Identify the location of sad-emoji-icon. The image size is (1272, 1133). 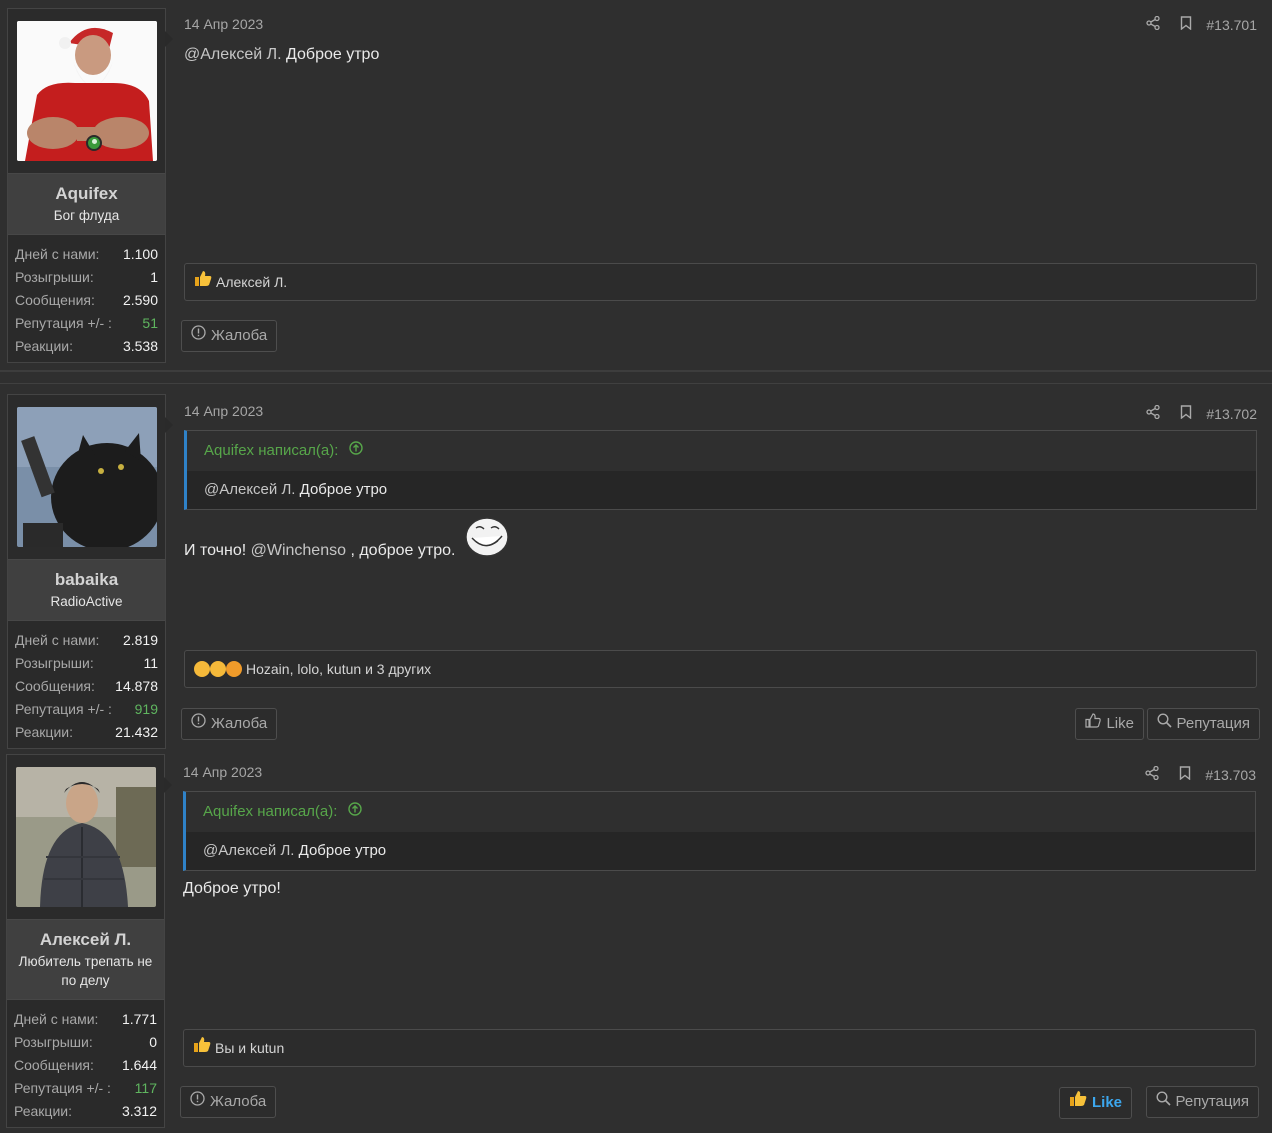
(234, 669).